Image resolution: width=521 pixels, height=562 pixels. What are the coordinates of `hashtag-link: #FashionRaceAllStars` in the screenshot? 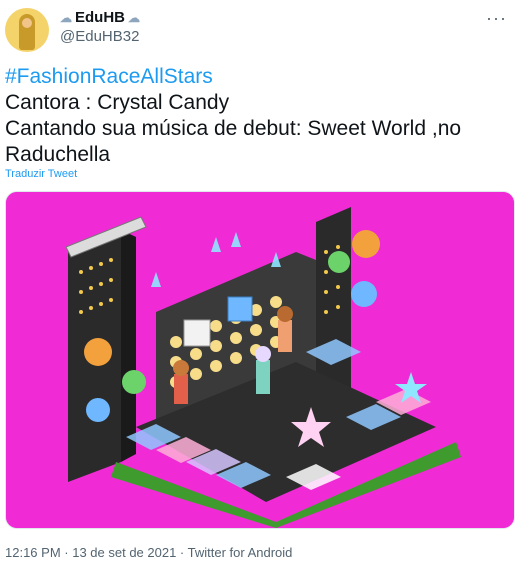 It's located at (257, 77).